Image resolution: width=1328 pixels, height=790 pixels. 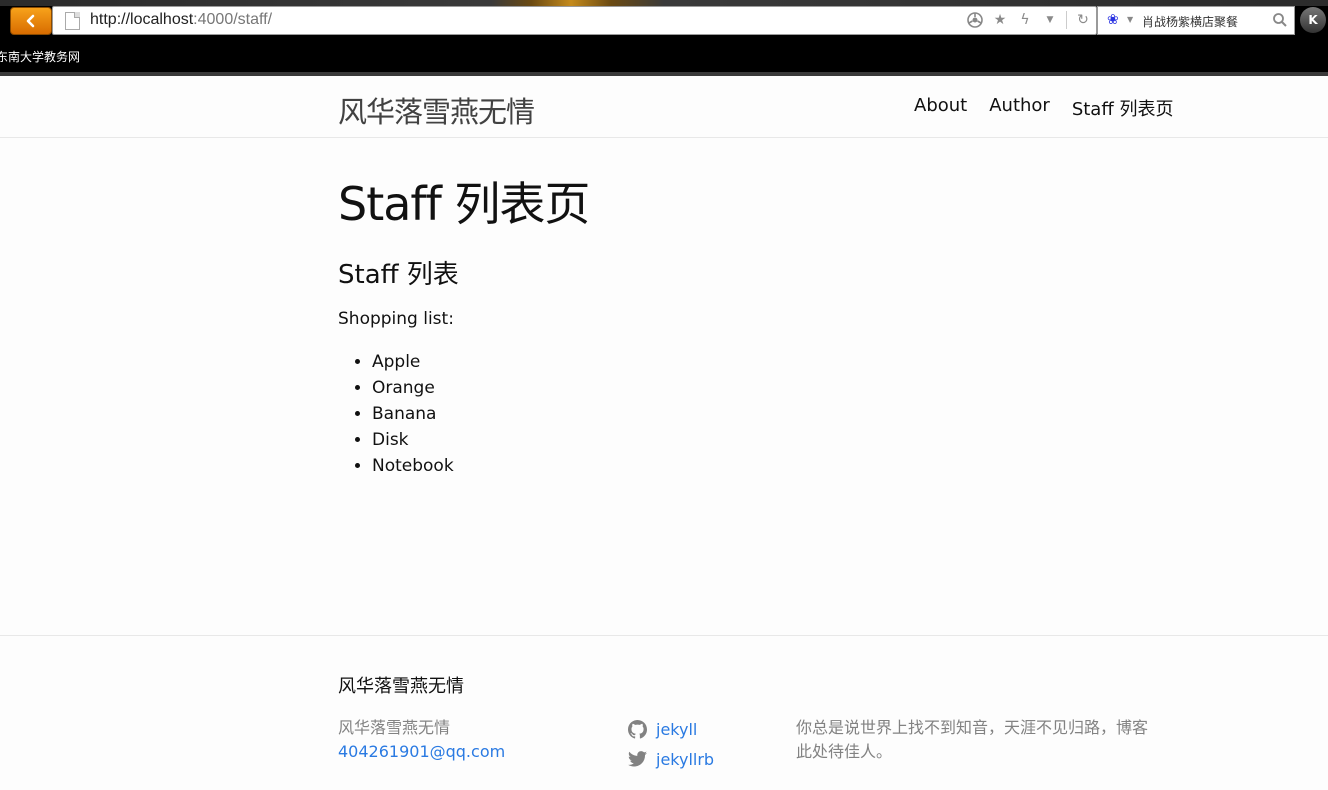 What do you see at coordinates (394, 727) in the screenshot?
I see `footer-name: 风华落雪燕无情` at bounding box center [394, 727].